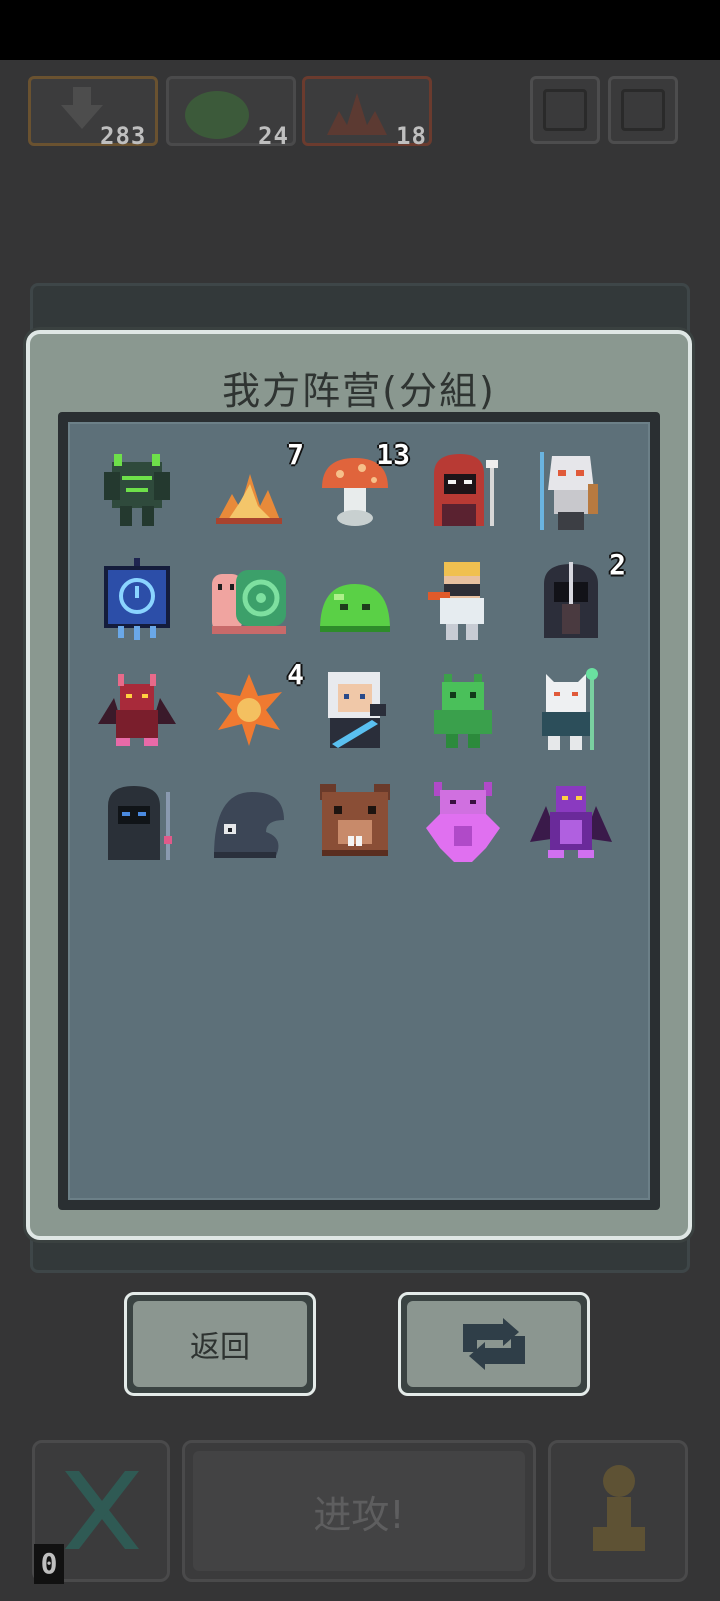 This screenshot has width=720, height=1601. What do you see at coordinates (249, 710) in the screenshot?
I see `spiky-fire-icon` at bounding box center [249, 710].